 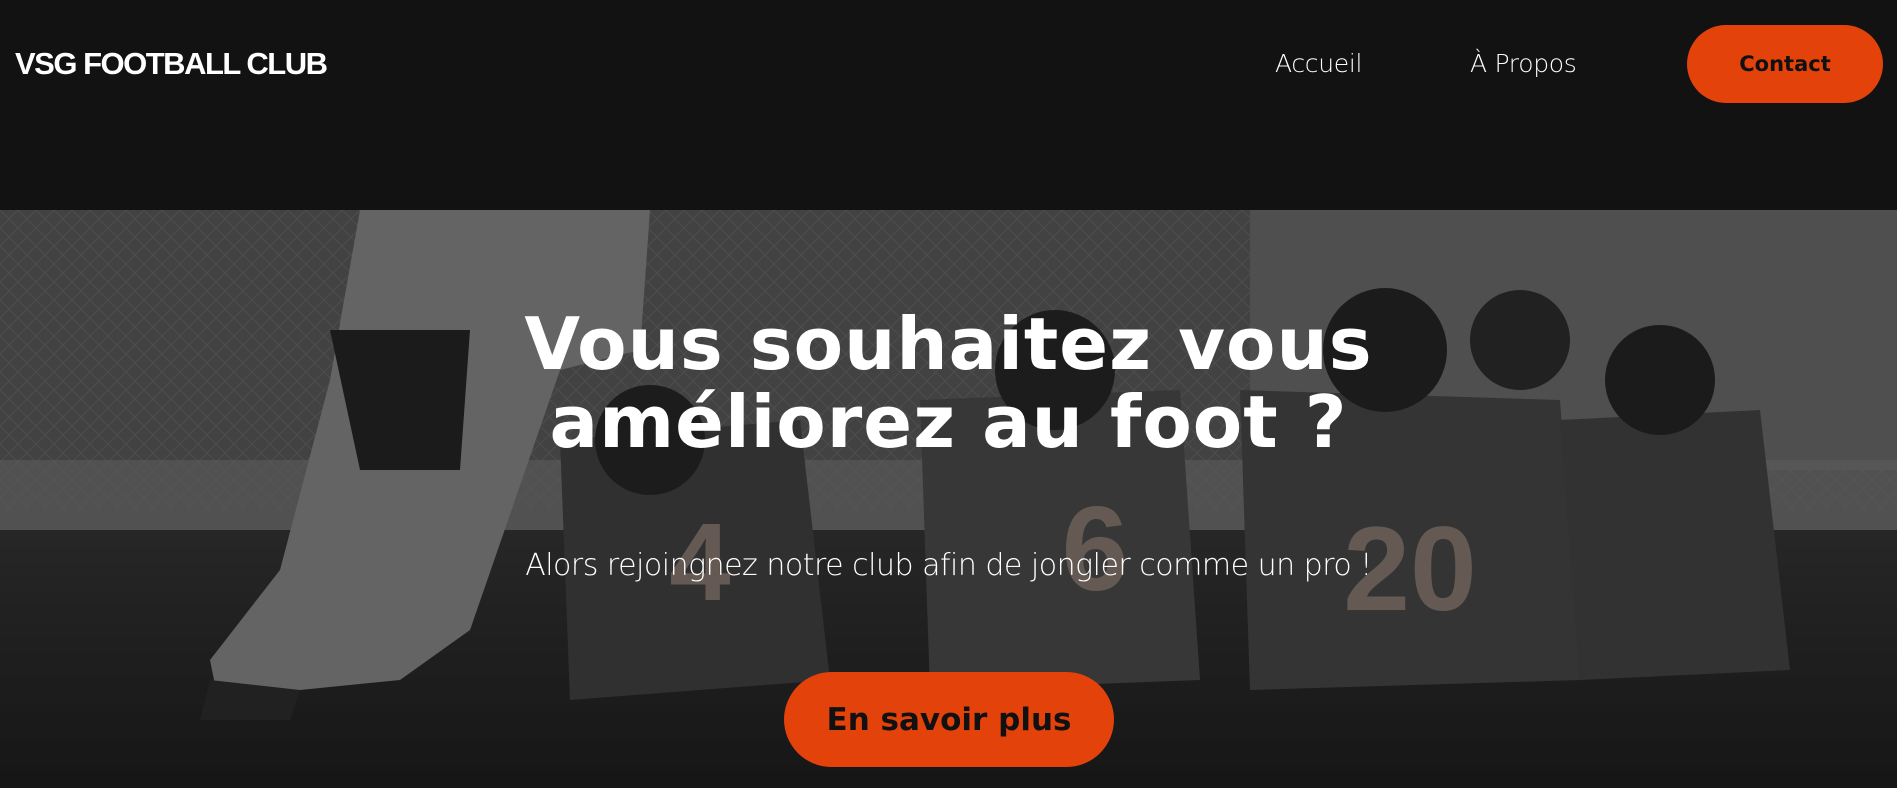 What do you see at coordinates (1785, 64) in the screenshot?
I see `contact-button: Contact` at bounding box center [1785, 64].